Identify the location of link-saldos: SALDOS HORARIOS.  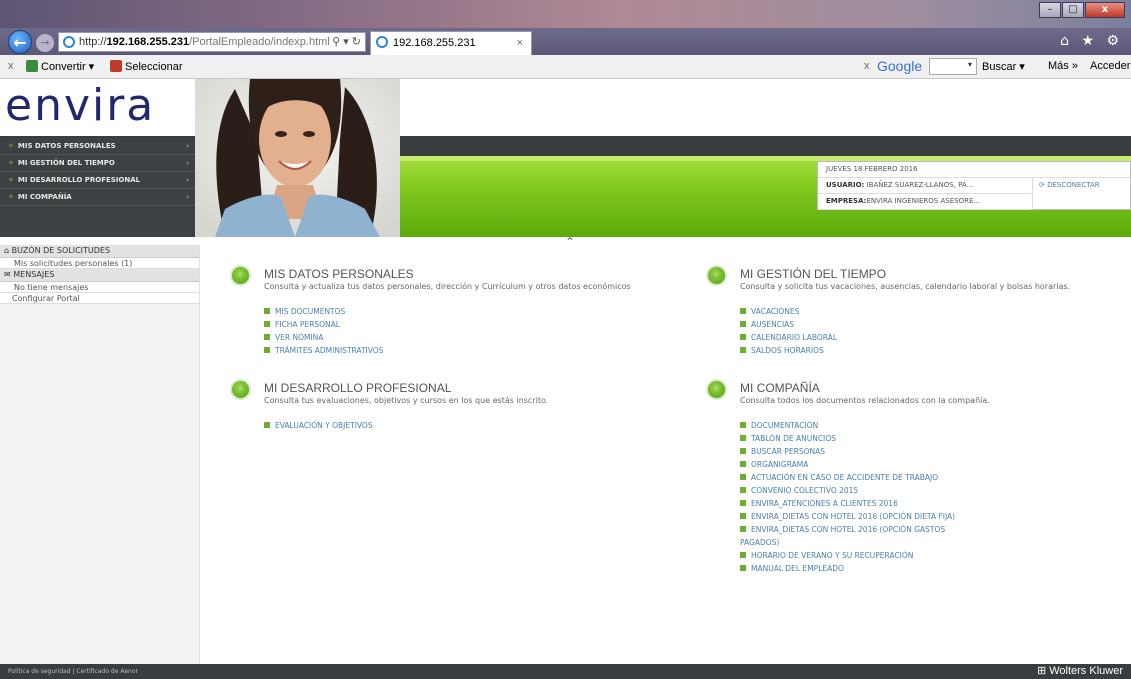
(788, 350).